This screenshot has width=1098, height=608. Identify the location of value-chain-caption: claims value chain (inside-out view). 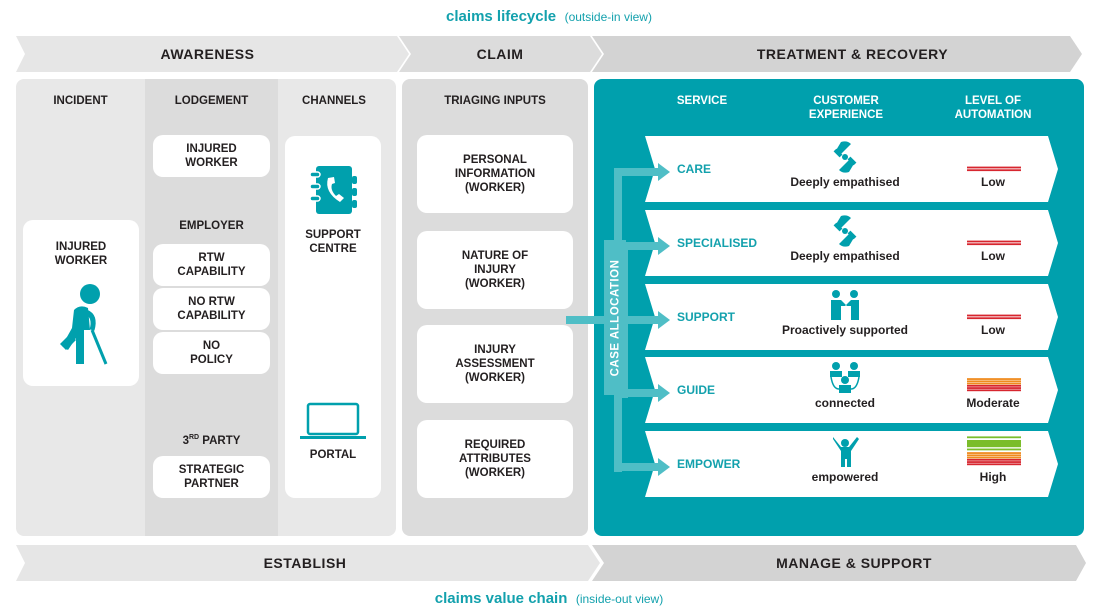
(549, 599).